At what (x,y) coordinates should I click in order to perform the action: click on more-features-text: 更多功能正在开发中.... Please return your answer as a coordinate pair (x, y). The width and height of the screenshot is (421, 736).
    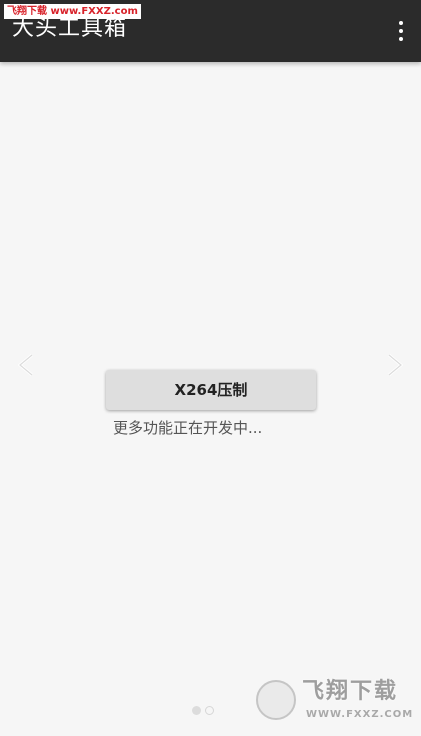
    Looking at the image, I should click on (188, 428).